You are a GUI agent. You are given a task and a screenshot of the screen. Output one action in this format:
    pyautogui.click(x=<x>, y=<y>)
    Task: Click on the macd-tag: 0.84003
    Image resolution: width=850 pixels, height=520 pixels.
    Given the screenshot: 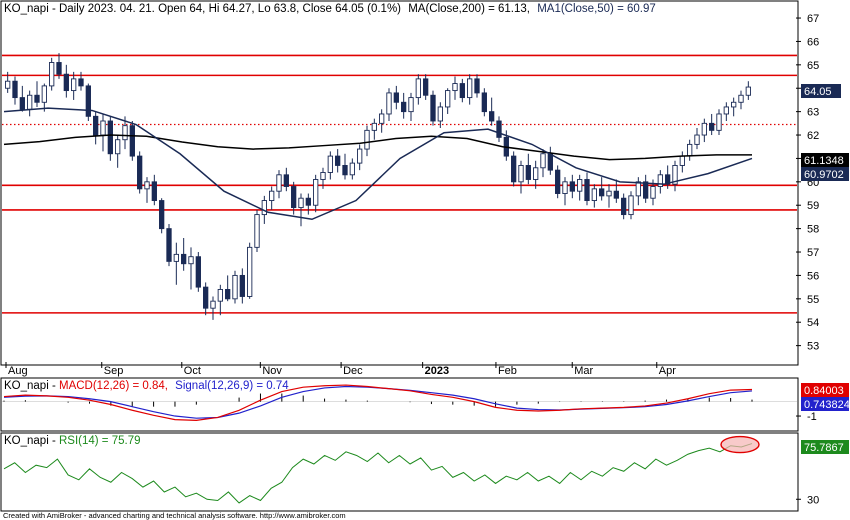 What is the action you would take?
    pyautogui.click(x=825, y=390)
    